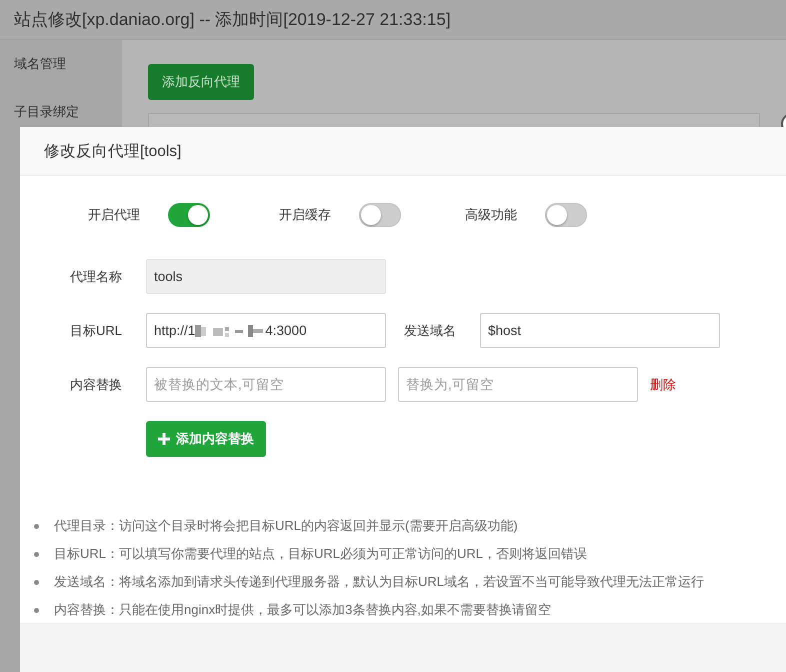 The width and height of the screenshot is (786, 672). Describe the element at coordinates (491, 215) in the screenshot. I see `switch-label: 高级功能` at that location.